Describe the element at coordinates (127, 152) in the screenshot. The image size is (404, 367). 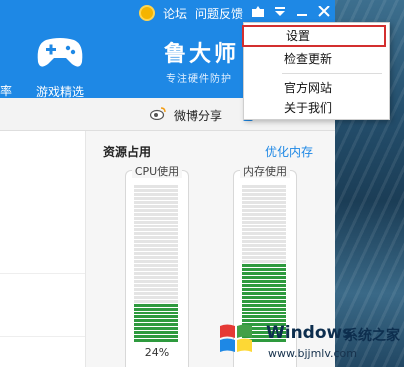
I see `resource-title: 资源占用` at that location.